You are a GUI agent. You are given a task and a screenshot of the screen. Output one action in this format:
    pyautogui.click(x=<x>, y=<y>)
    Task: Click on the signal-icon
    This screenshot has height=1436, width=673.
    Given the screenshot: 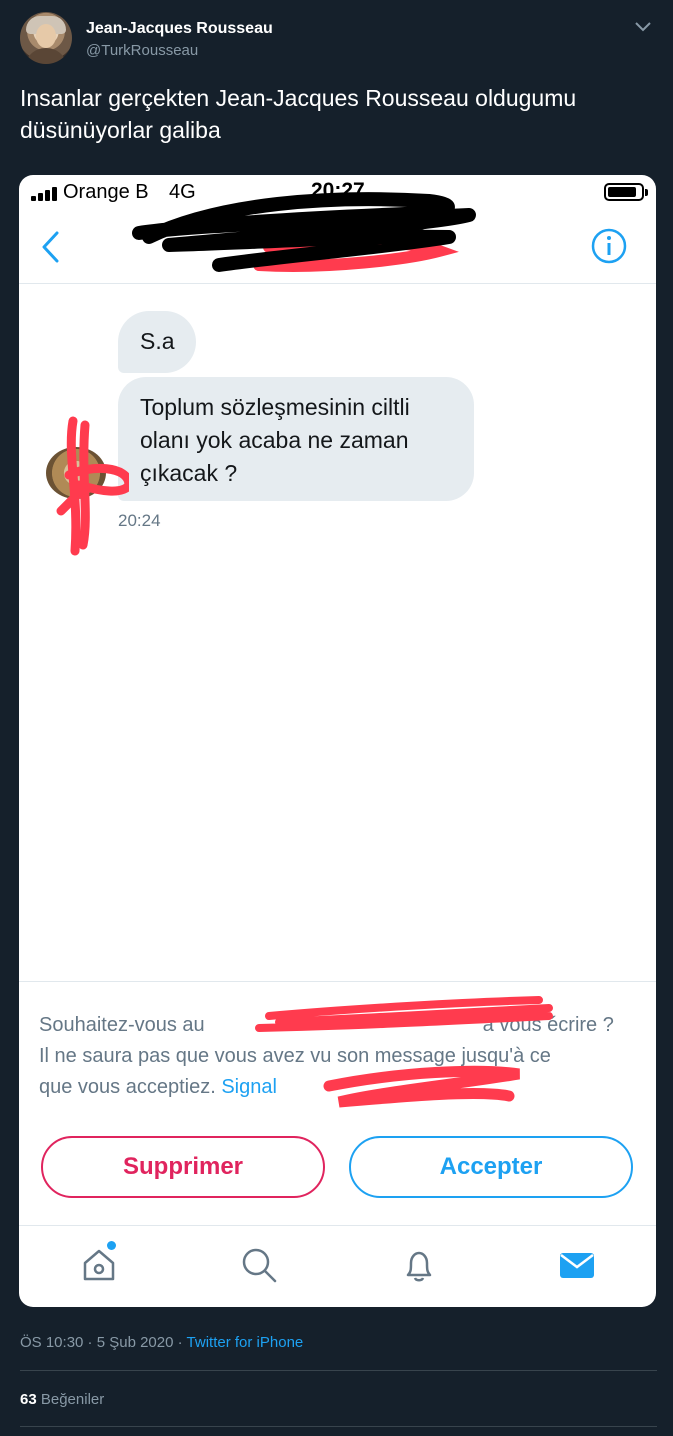 What is the action you would take?
    pyautogui.click(x=46, y=193)
    